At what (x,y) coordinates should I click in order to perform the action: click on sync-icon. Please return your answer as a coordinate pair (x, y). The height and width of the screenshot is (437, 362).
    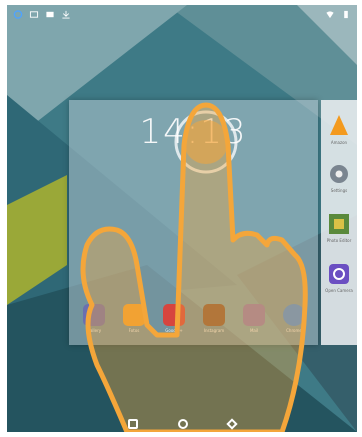
    Looking at the image, I should click on (18, 14).